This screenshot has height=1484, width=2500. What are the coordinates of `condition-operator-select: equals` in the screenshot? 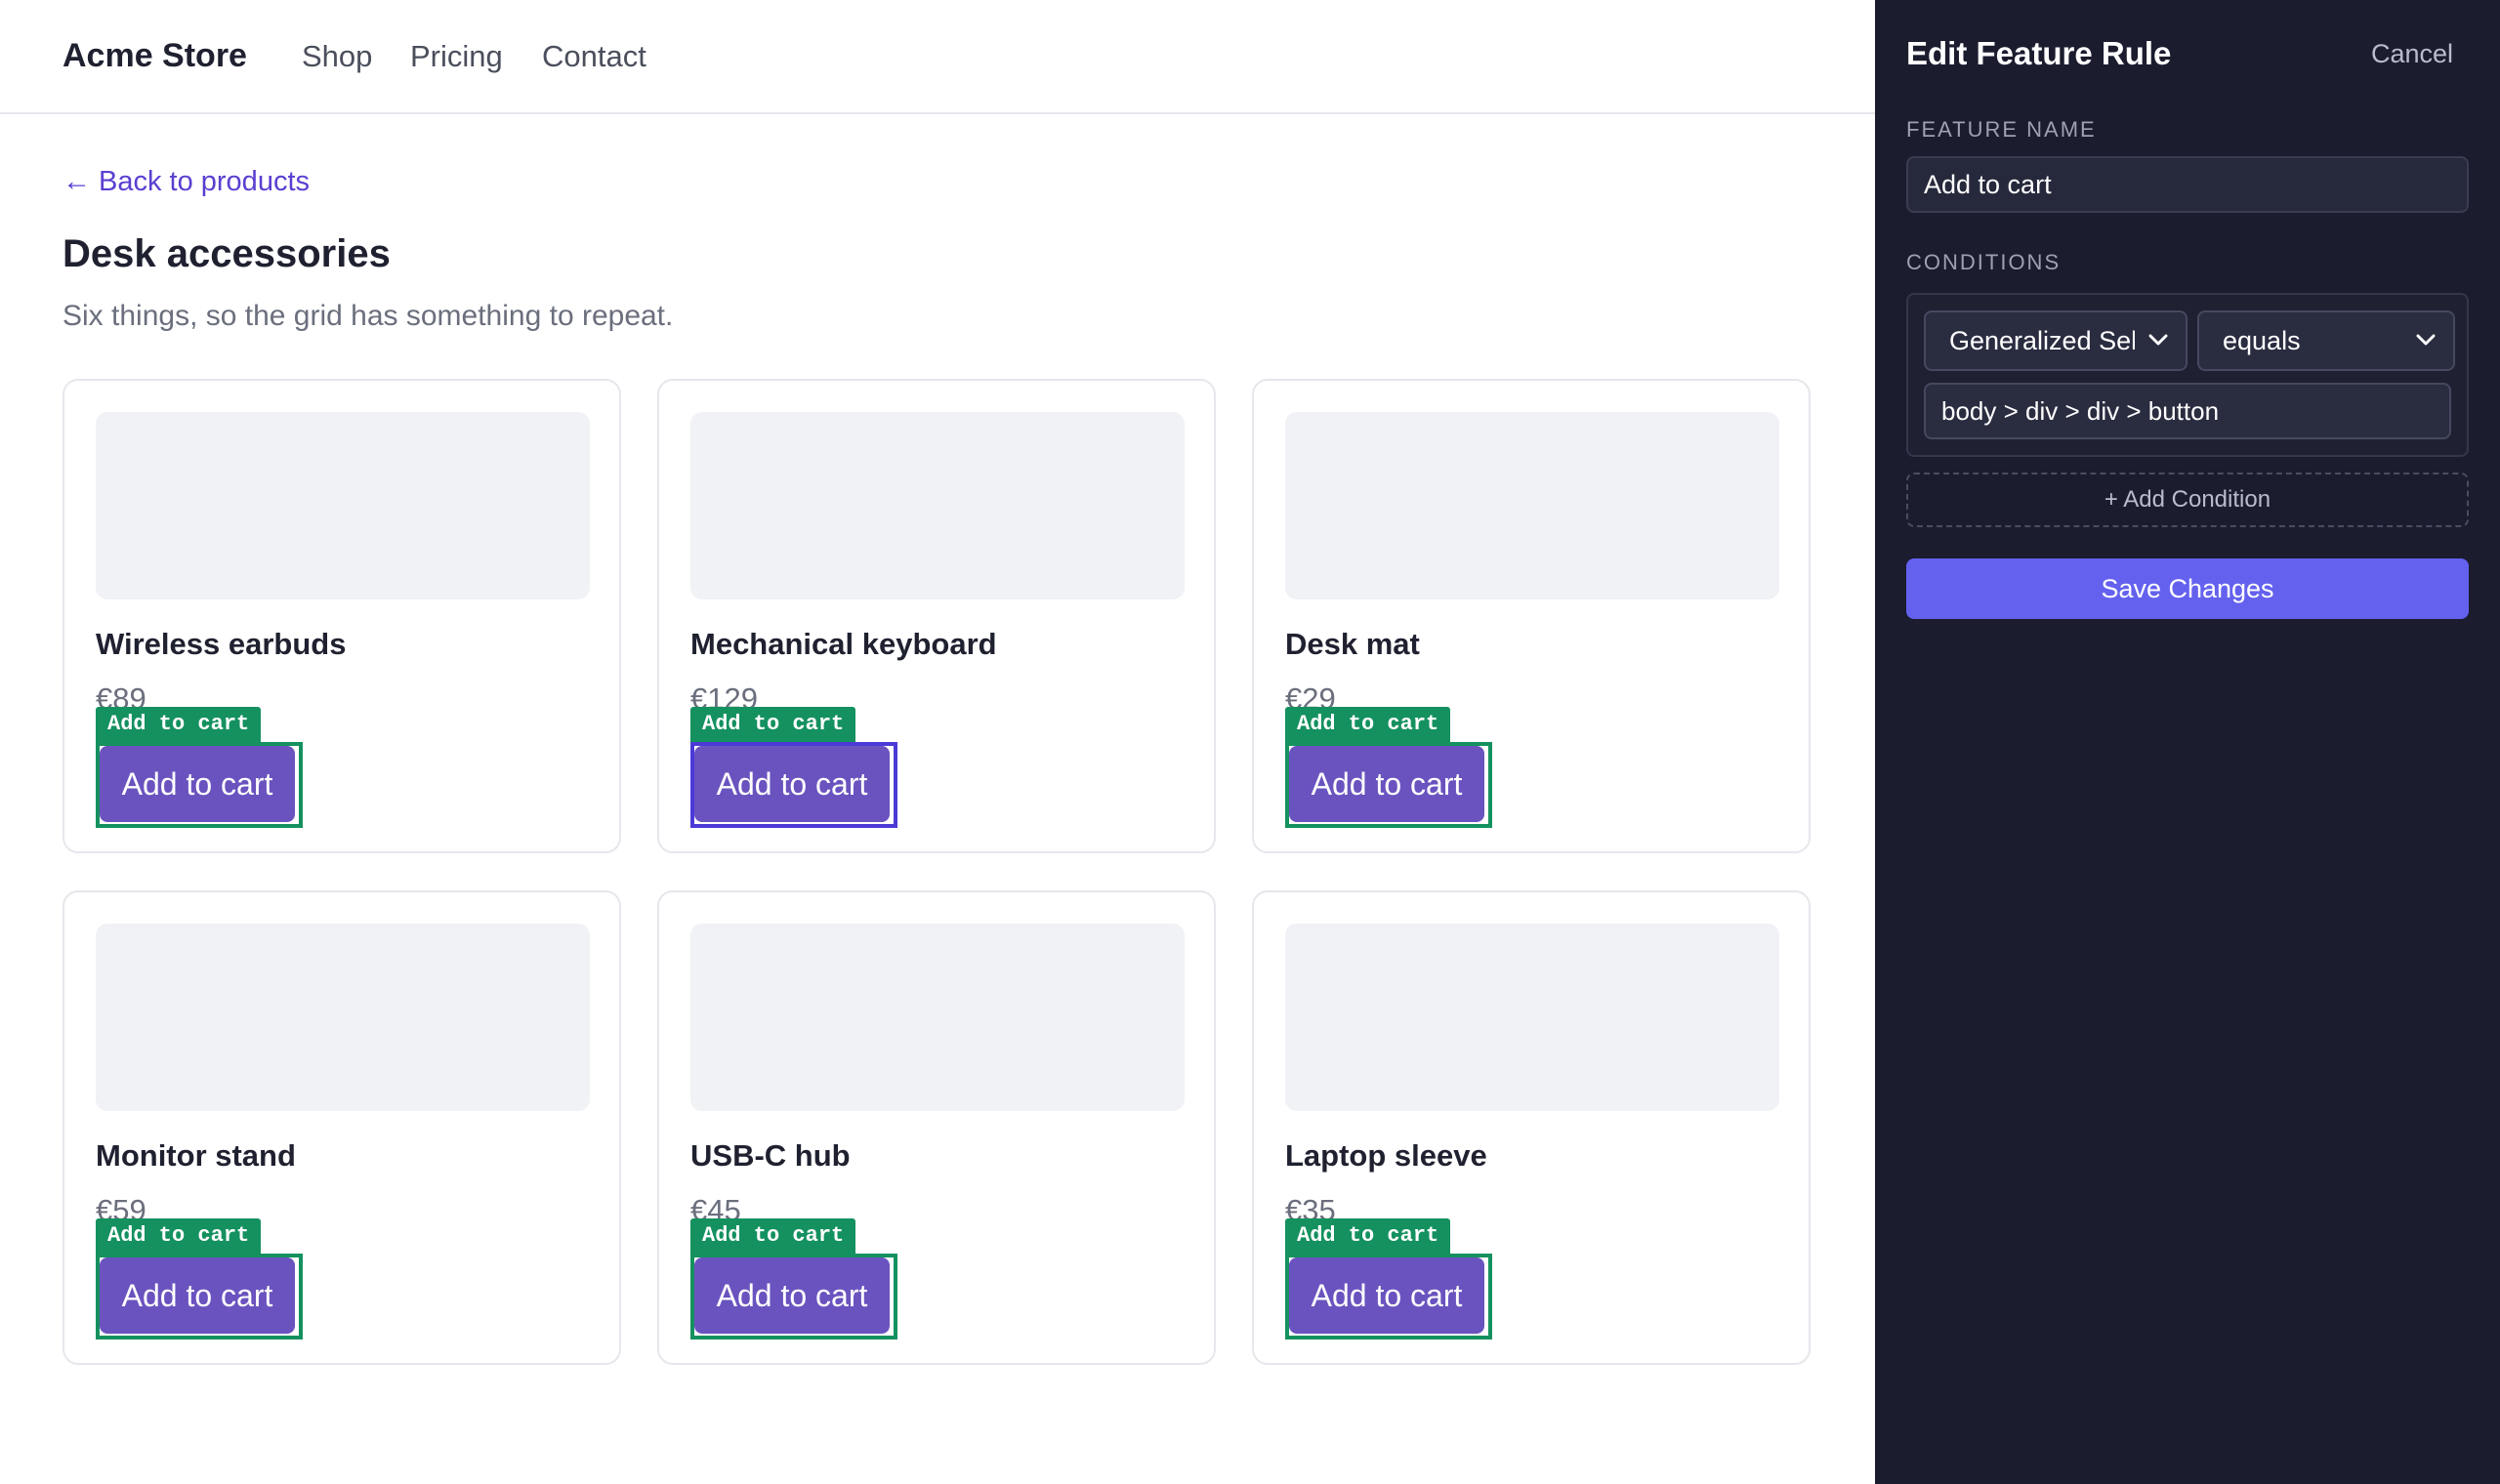 It's located at (2326, 341).